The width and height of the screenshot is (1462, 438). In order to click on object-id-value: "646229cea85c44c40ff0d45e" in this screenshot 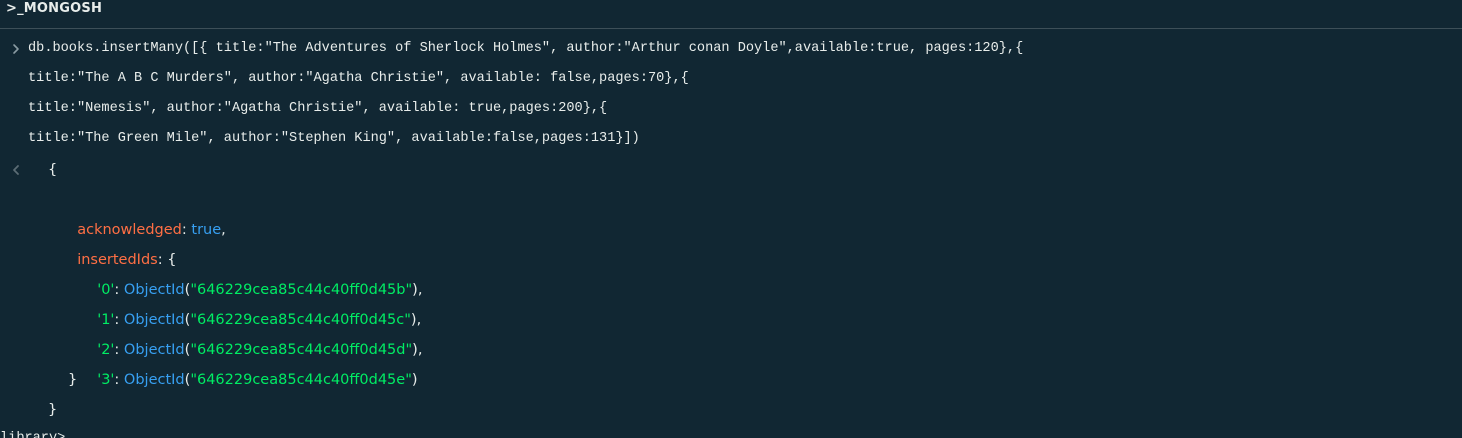, I will do `click(301, 380)`.